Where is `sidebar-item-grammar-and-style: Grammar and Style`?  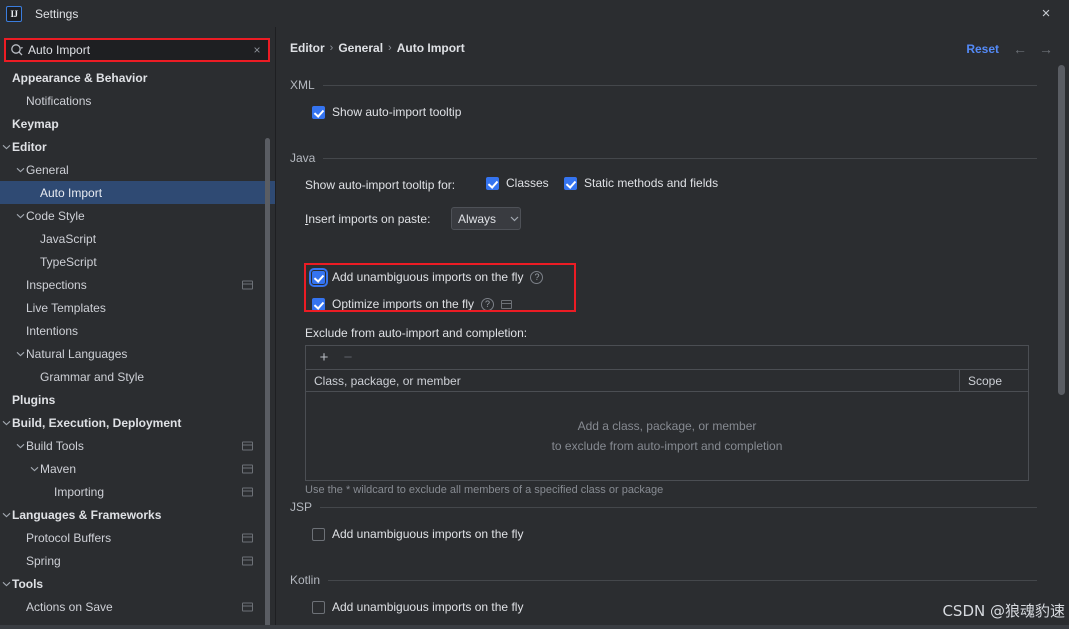 sidebar-item-grammar-and-style: Grammar and Style is located at coordinates (137, 376).